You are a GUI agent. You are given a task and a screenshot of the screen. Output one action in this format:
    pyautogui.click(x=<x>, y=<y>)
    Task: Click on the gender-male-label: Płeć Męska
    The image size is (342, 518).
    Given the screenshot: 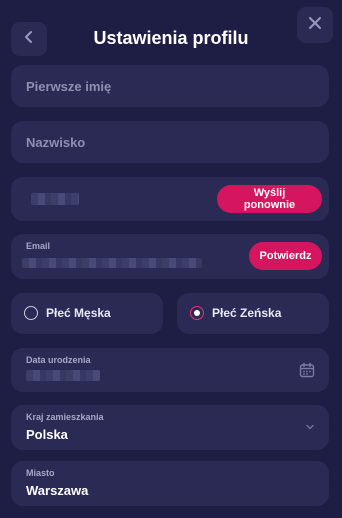 What is the action you would take?
    pyautogui.click(x=78, y=313)
    